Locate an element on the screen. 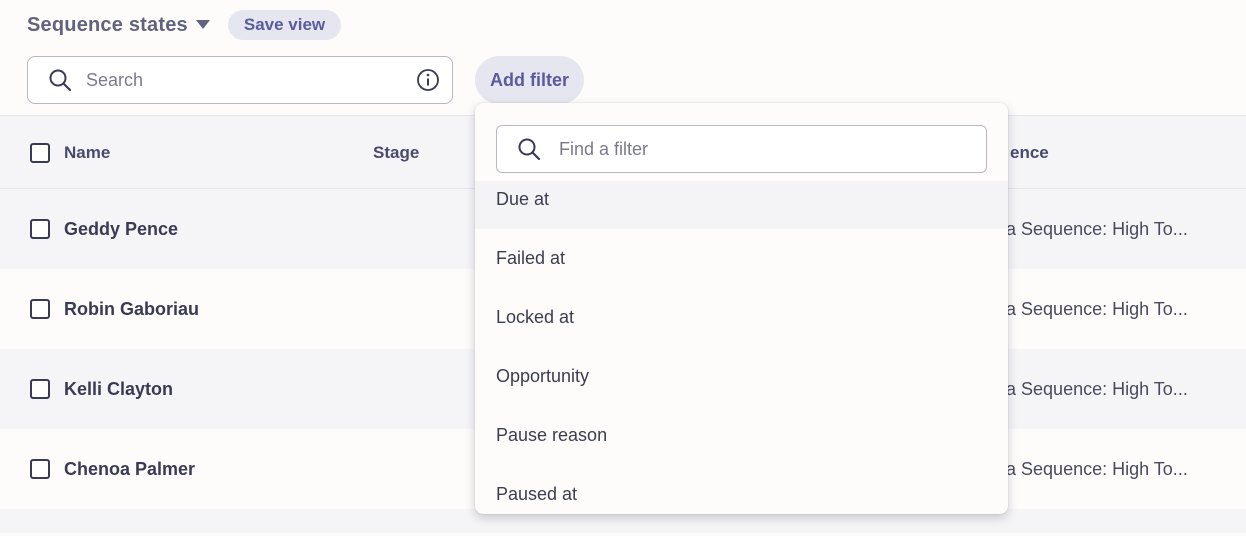  column-header-sequence: ence is located at coordinates (1029, 153).